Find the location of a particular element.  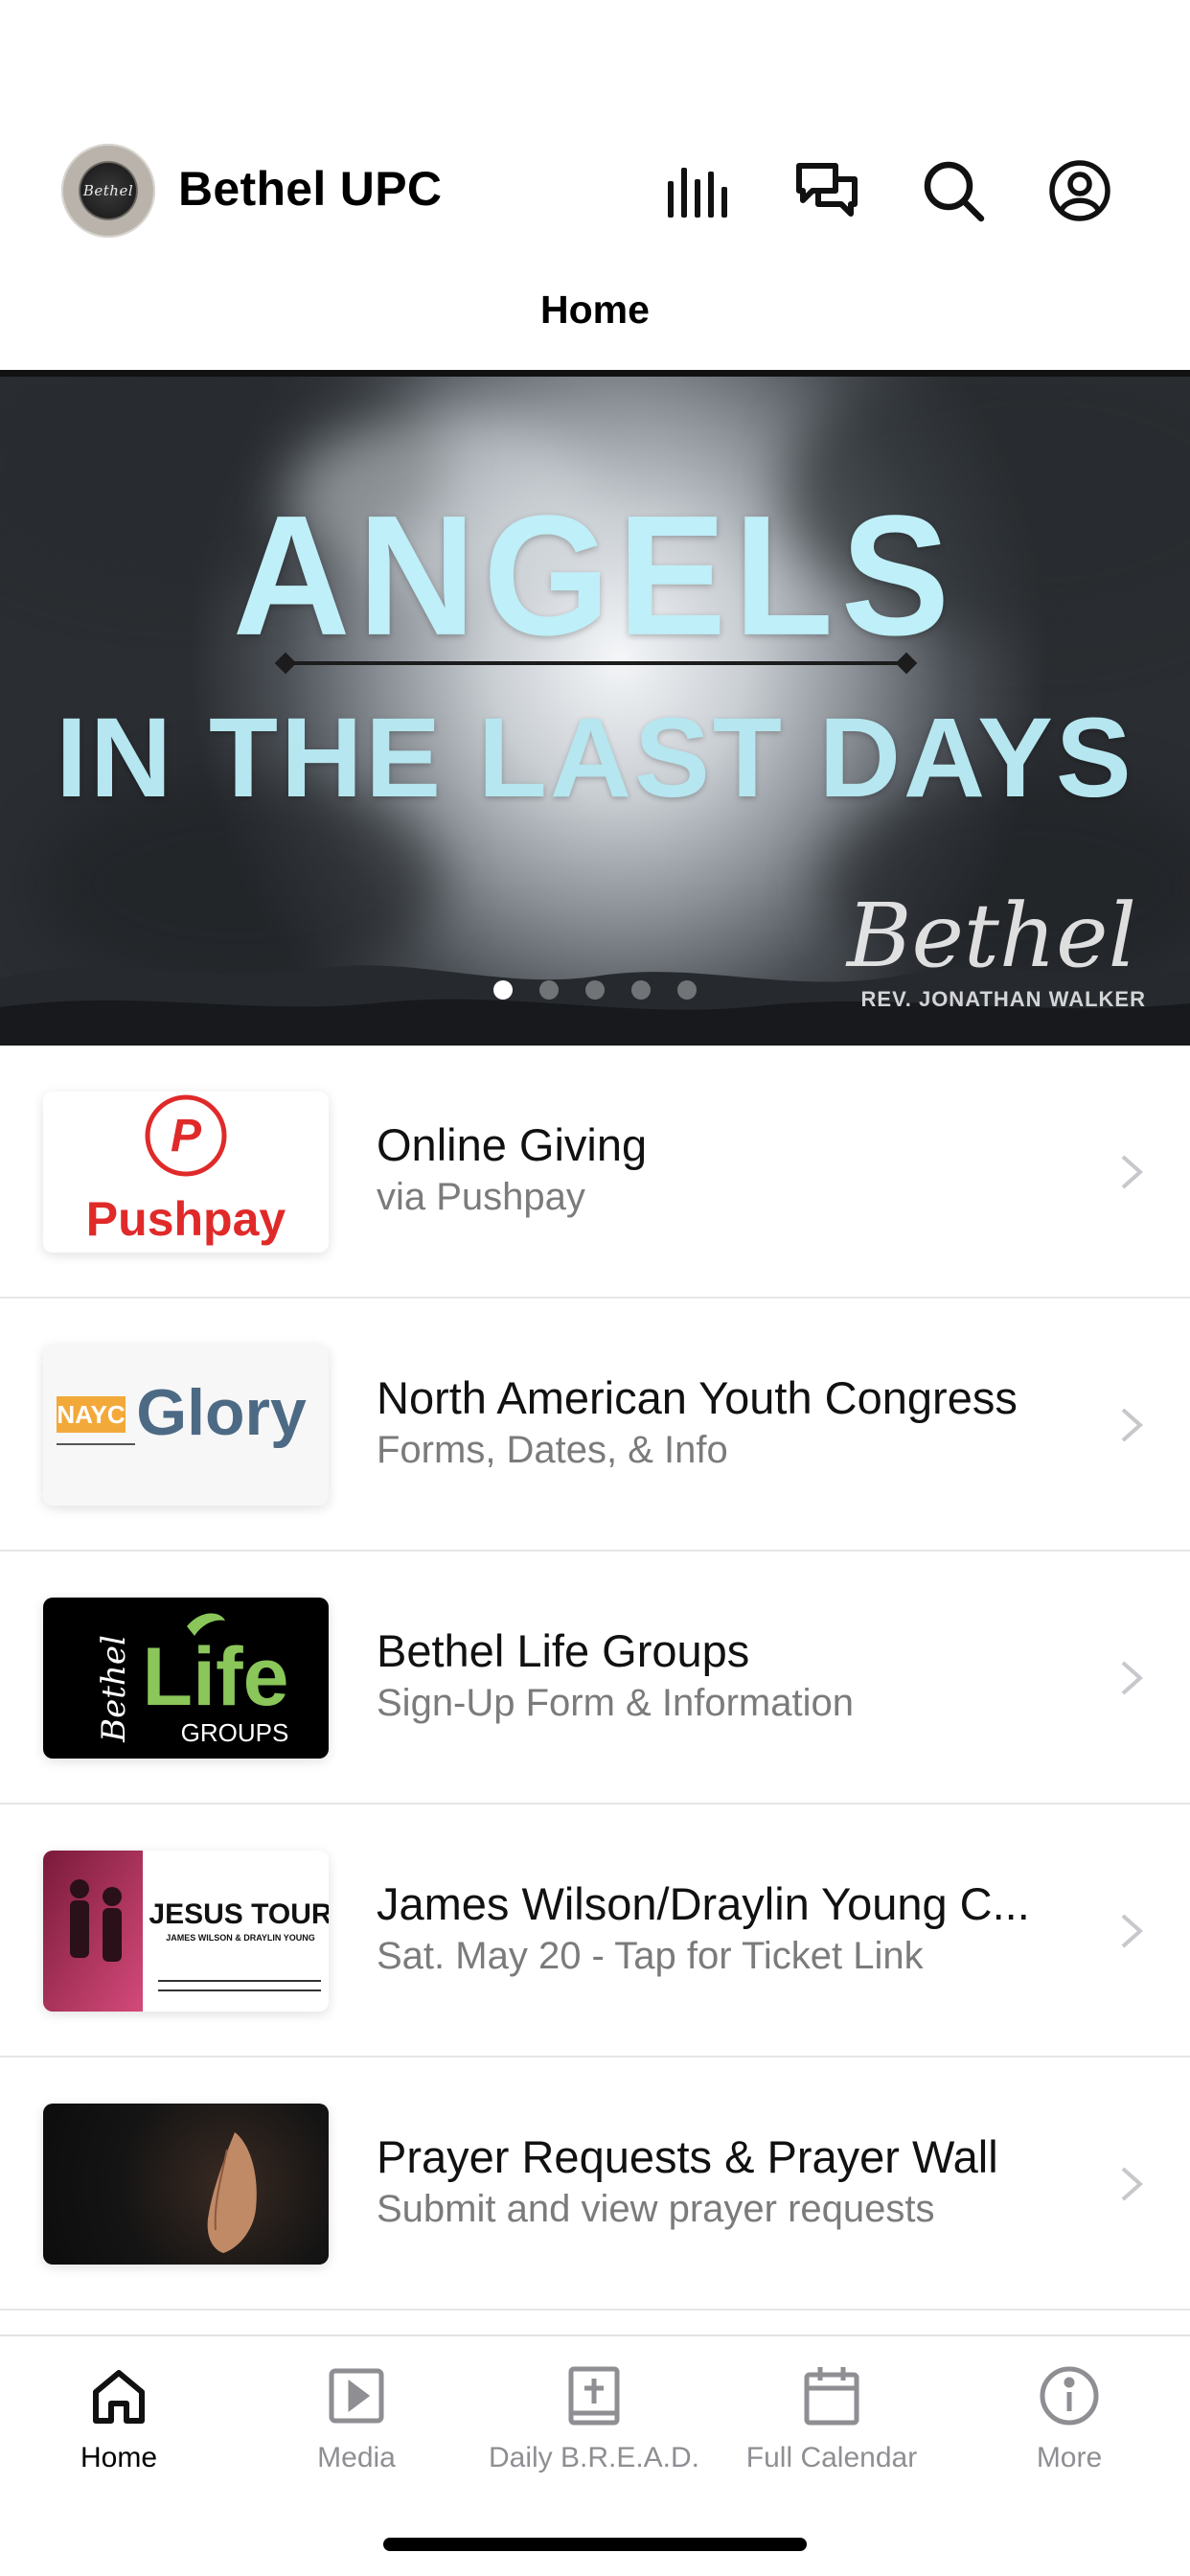

praying-hands-icon is located at coordinates (232, 2192).